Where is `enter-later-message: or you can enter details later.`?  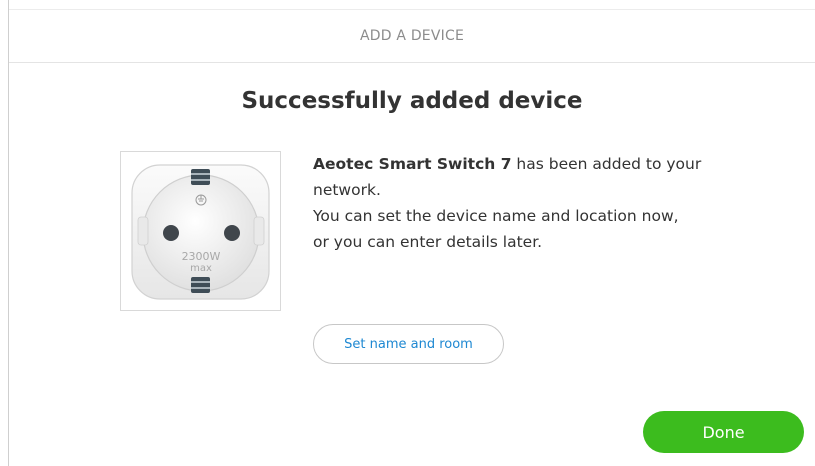
enter-later-message: or you can enter details later. is located at coordinates (428, 242).